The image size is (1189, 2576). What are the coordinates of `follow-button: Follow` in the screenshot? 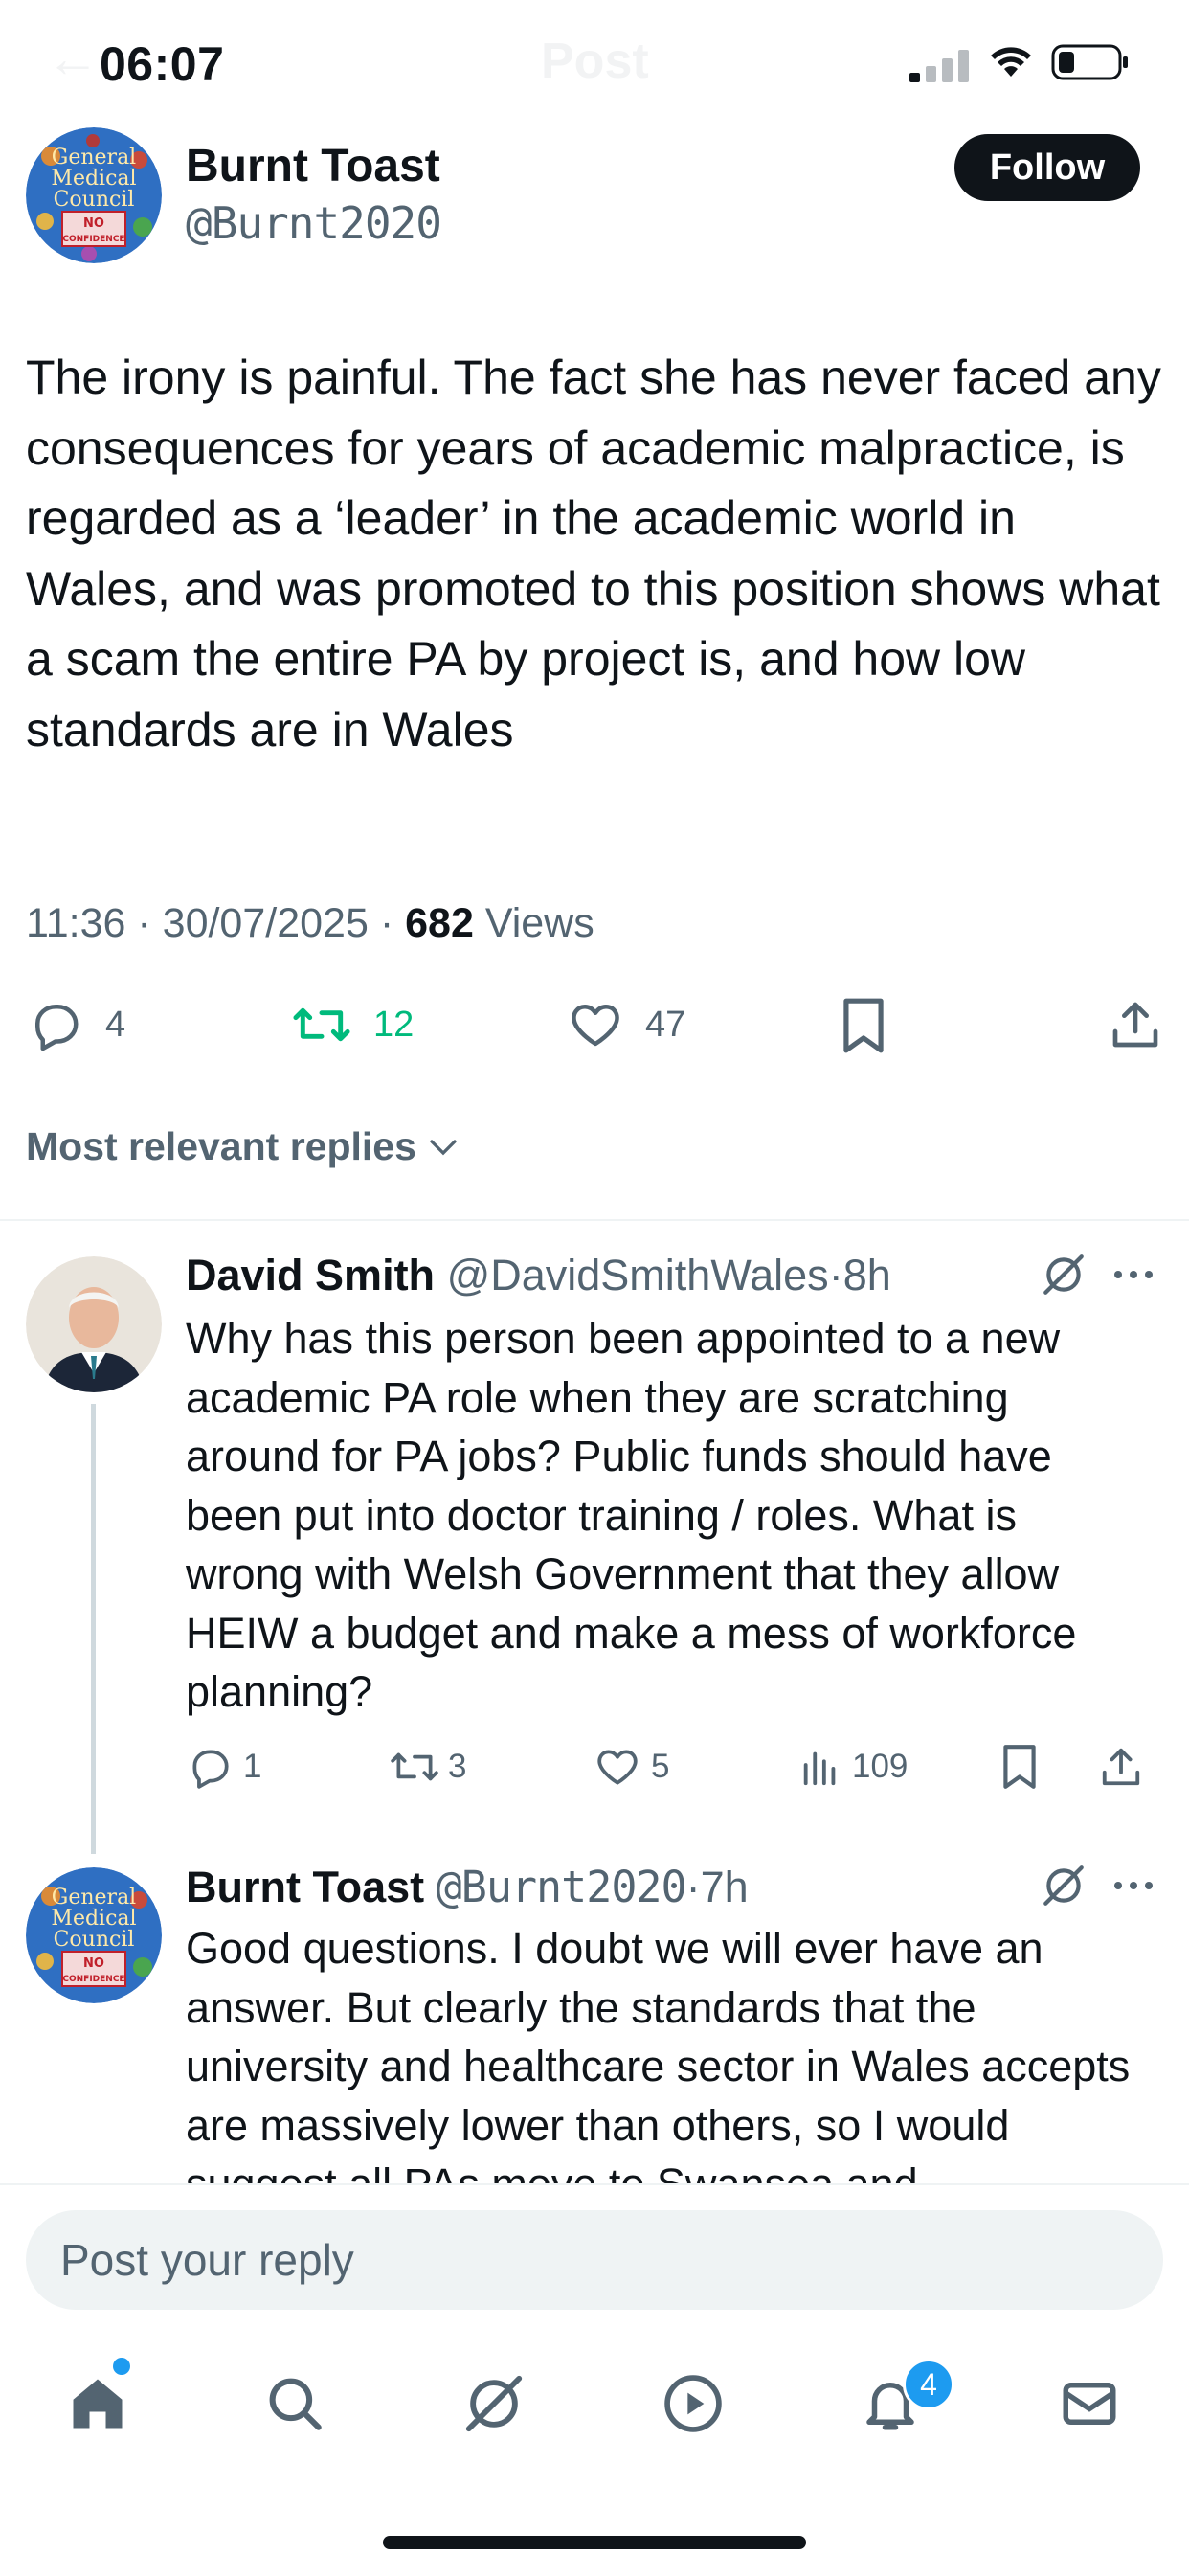 It's located at (1047, 167).